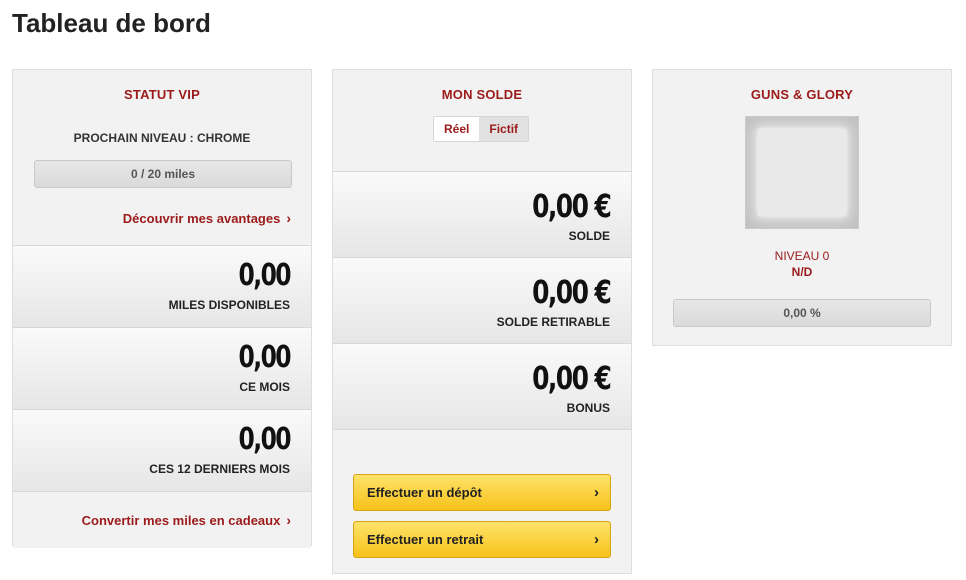  What do you see at coordinates (482, 214) in the screenshot?
I see `stat-balance: 0,00 € SOLDE` at bounding box center [482, 214].